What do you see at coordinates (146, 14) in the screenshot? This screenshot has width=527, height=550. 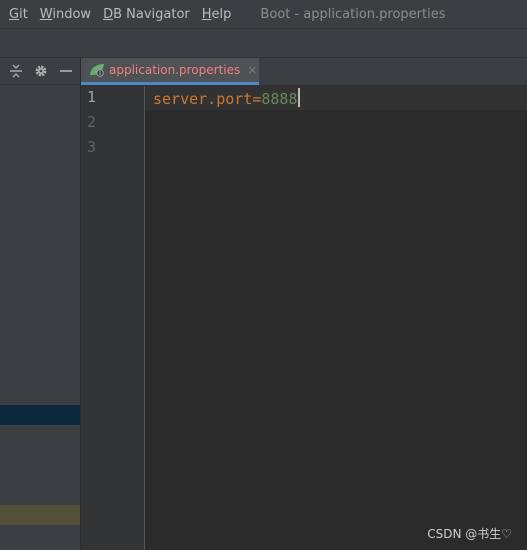 I see `menu-db-navigator: DB Navigator` at bounding box center [146, 14].